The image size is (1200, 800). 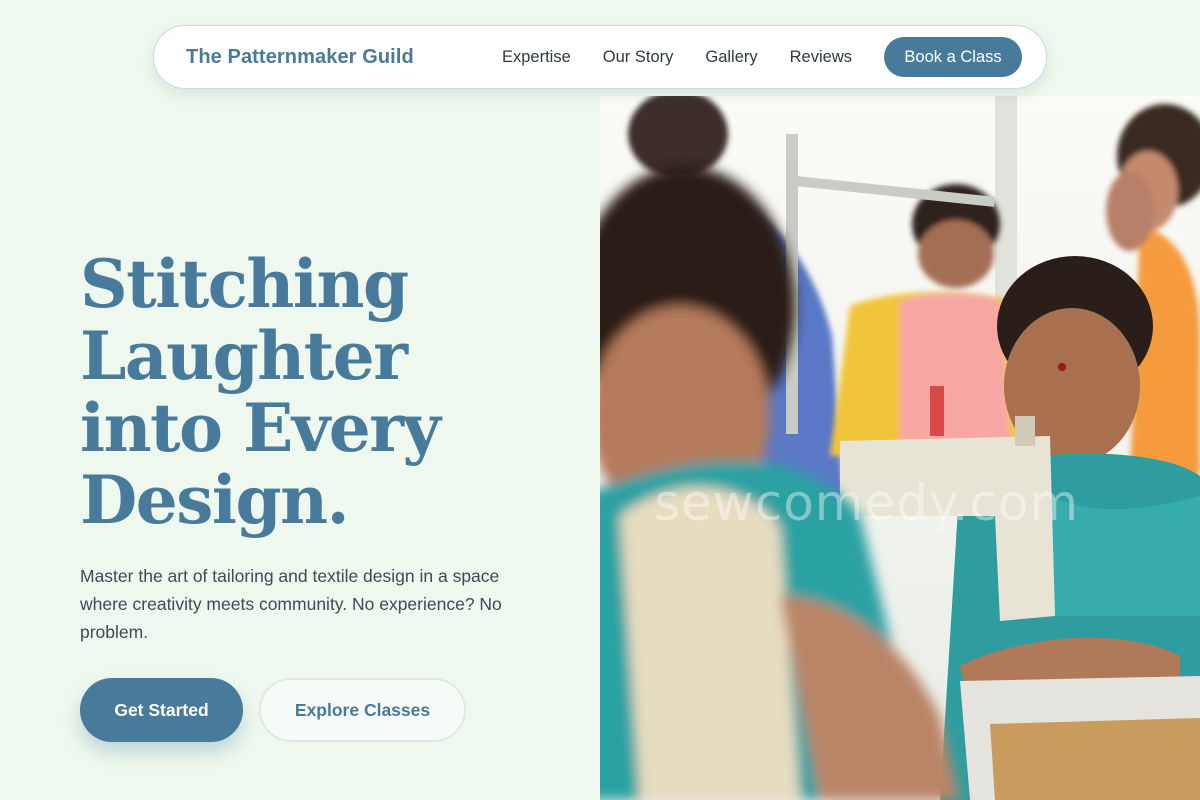 What do you see at coordinates (215, 500) in the screenshot?
I see `hero-title-line: Design.` at bounding box center [215, 500].